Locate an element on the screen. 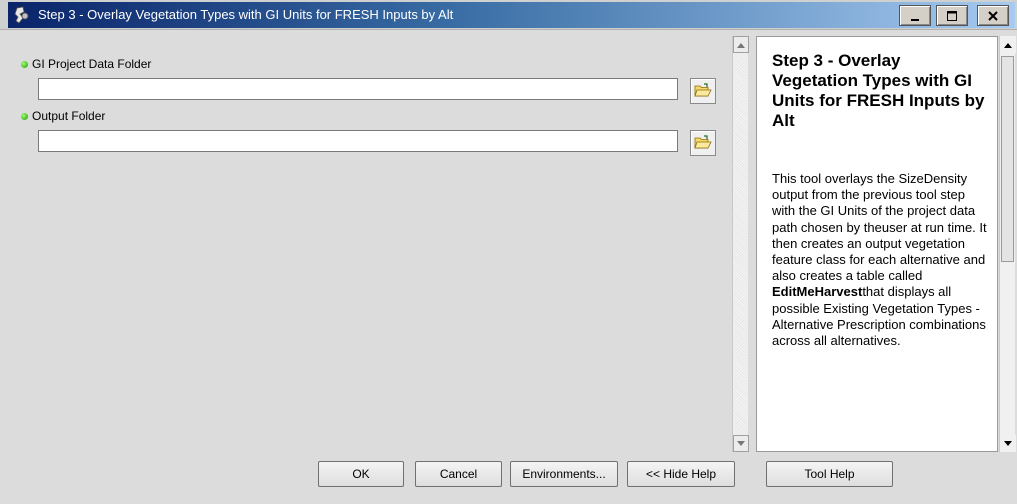 This screenshot has width=1017, height=504. minimize-button is located at coordinates (915, 15).